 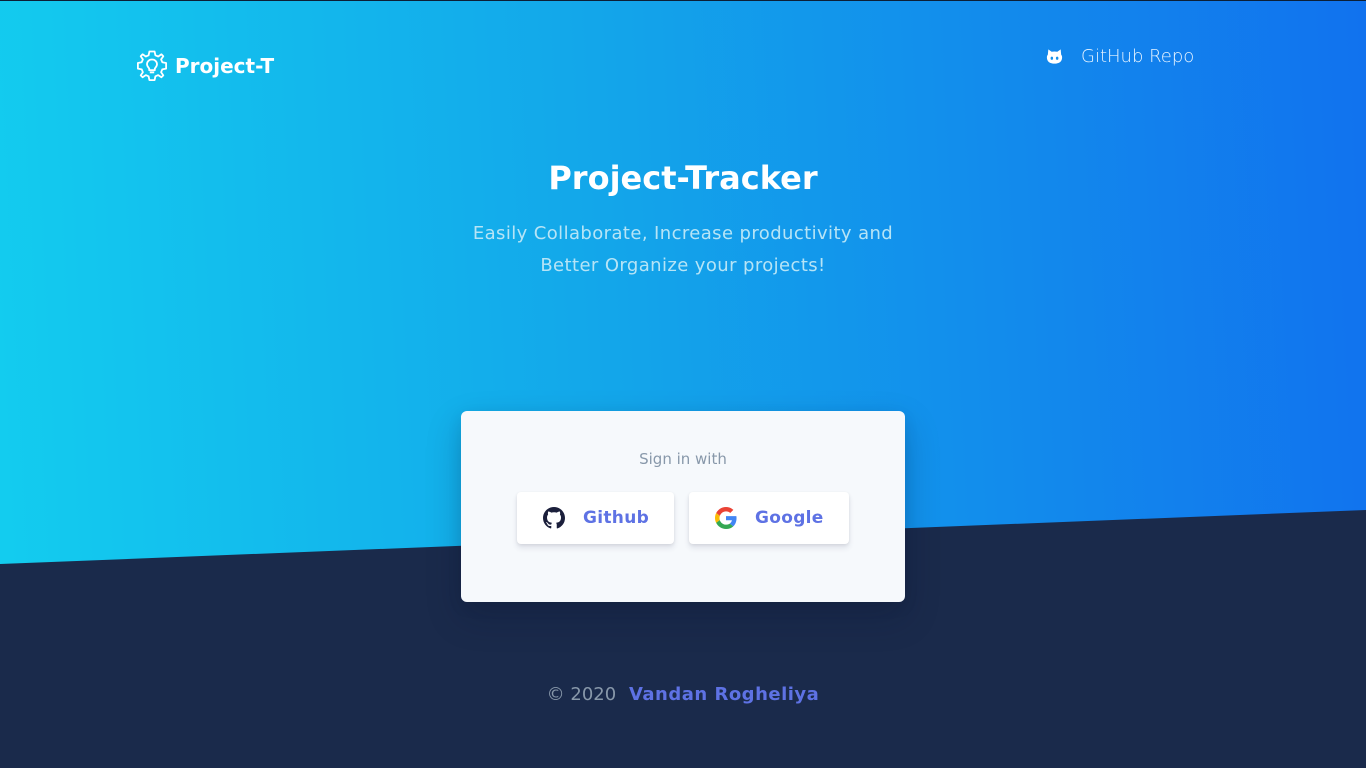 I want to click on footer: © 2020 Vandan Rogheliya, so click(x=683, y=694).